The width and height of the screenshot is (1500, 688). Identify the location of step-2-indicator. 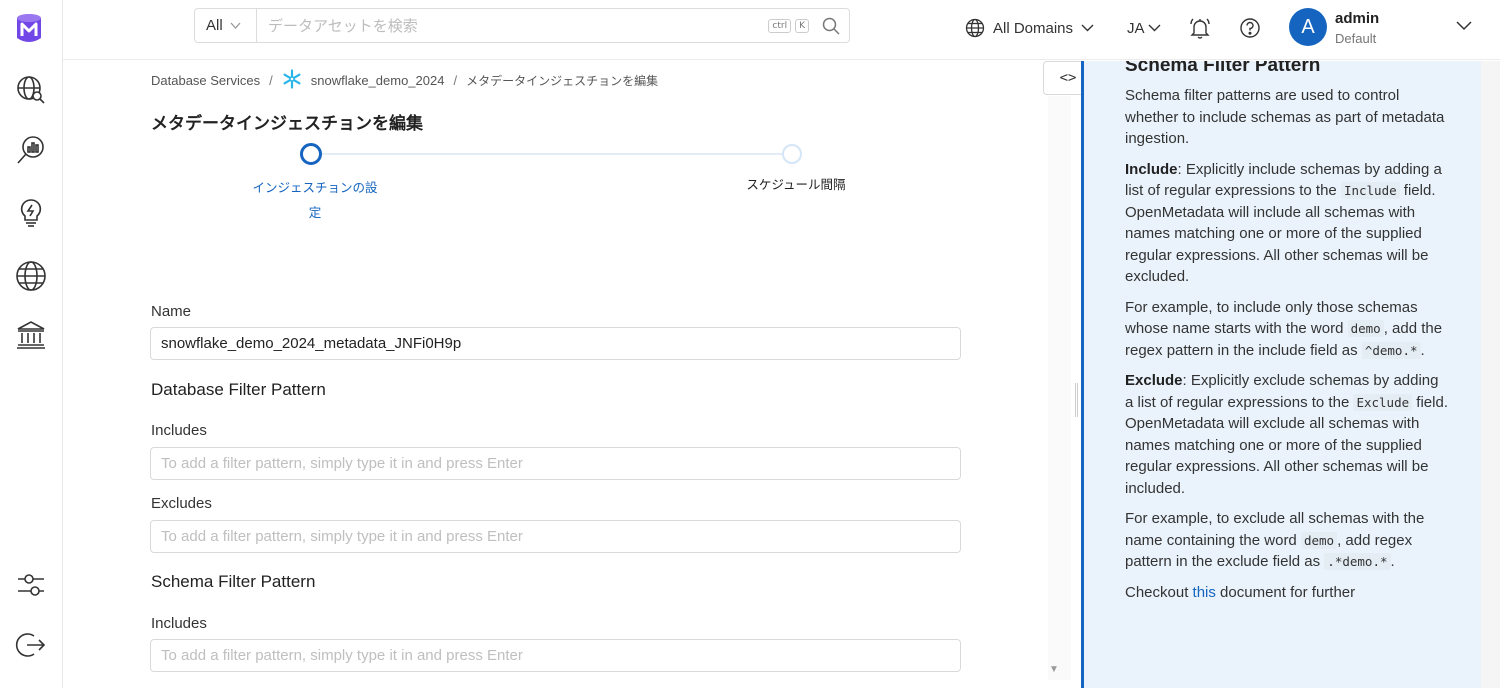
(792, 154).